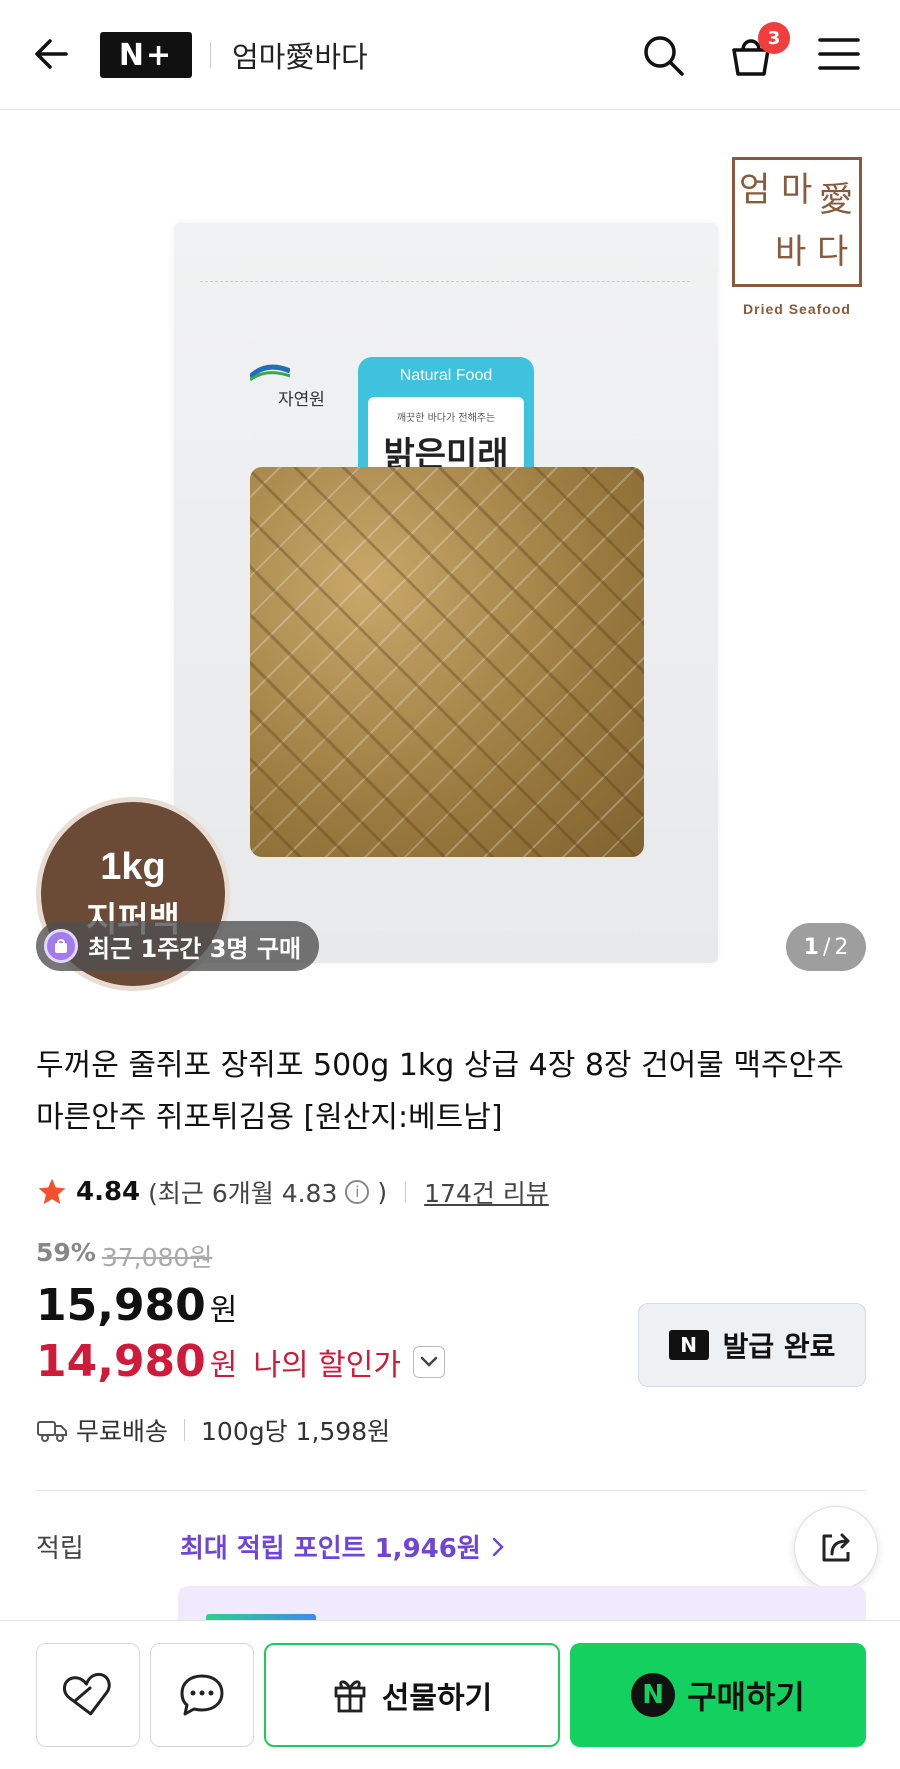  I want to click on heart-icon, so click(86, 1694).